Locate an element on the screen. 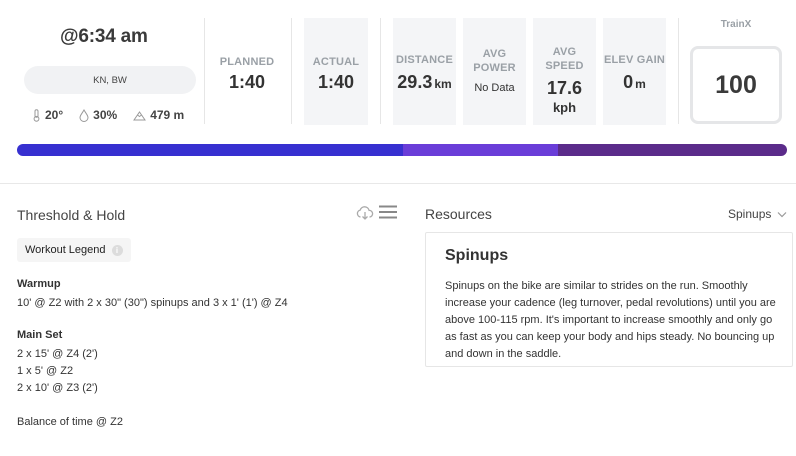  mountain-icon is located at coordinates (140, 115).